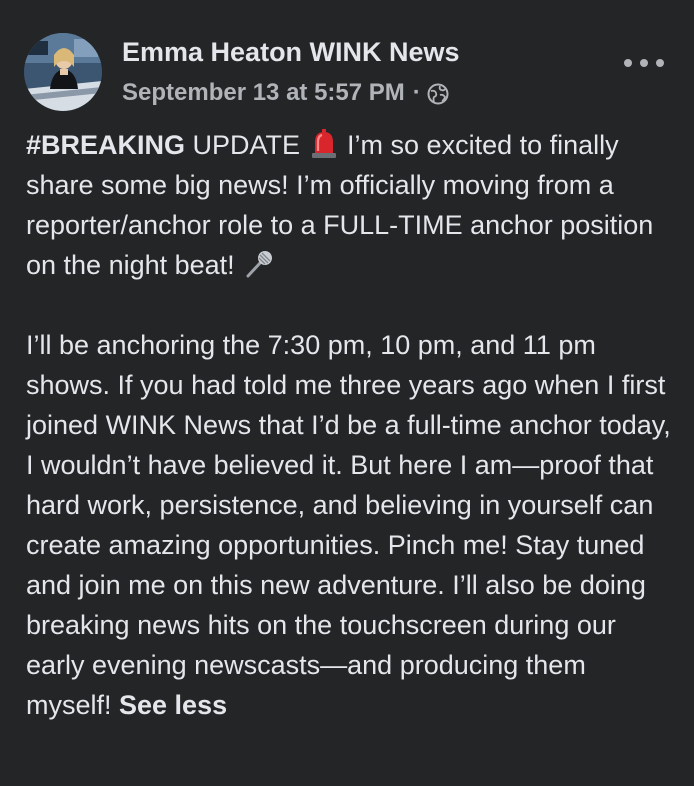 Image resolution: width=694 pixels, height=786 pixels. Describe the element at coordinates (173, 705) in the screenshot. I see `see-less-button: See less` at that location.